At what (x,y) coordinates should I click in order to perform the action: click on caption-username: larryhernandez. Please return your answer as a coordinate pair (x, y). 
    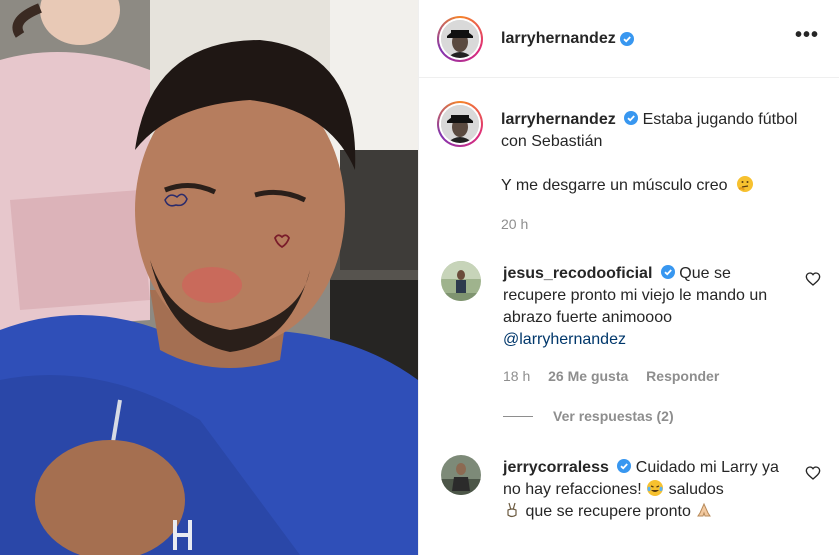
    Looking at the image, I should click on (558, 119).